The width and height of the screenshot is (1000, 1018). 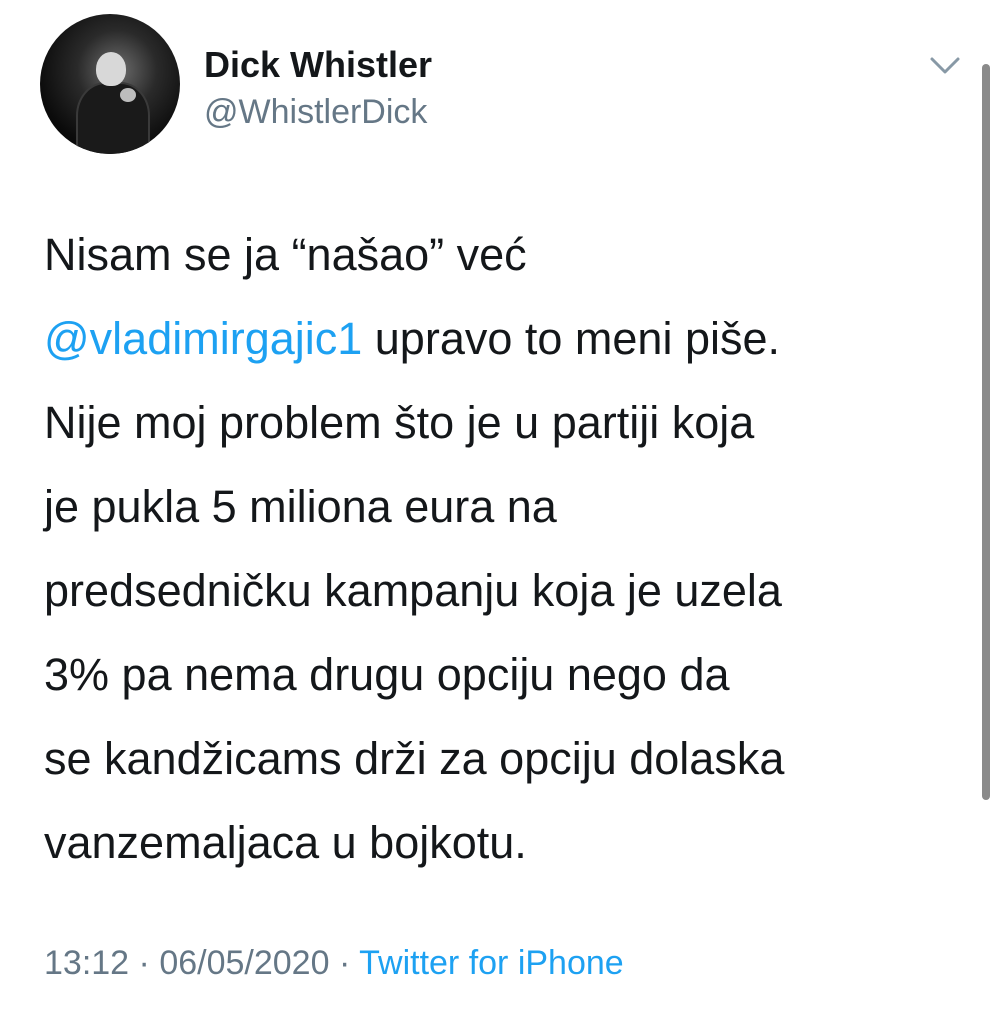 I want to click on author-display-name: Dick Whistler, so click(x=318, y=65).